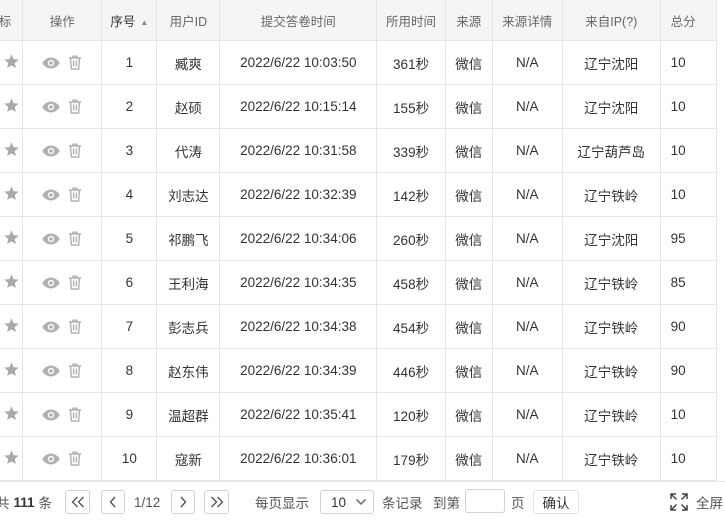 This screenshot has width=725, height=522. What do you see at coordinates (339, 502) in the screenshot?
I see `per-page-value: 10` at bounding box center [339, 502].